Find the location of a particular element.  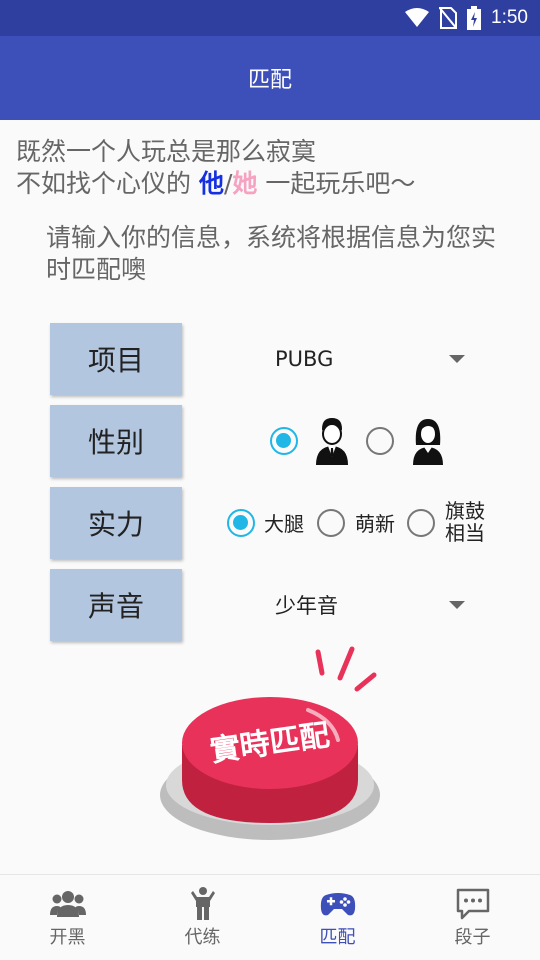

person-icon is located at coordinates (202, 903).